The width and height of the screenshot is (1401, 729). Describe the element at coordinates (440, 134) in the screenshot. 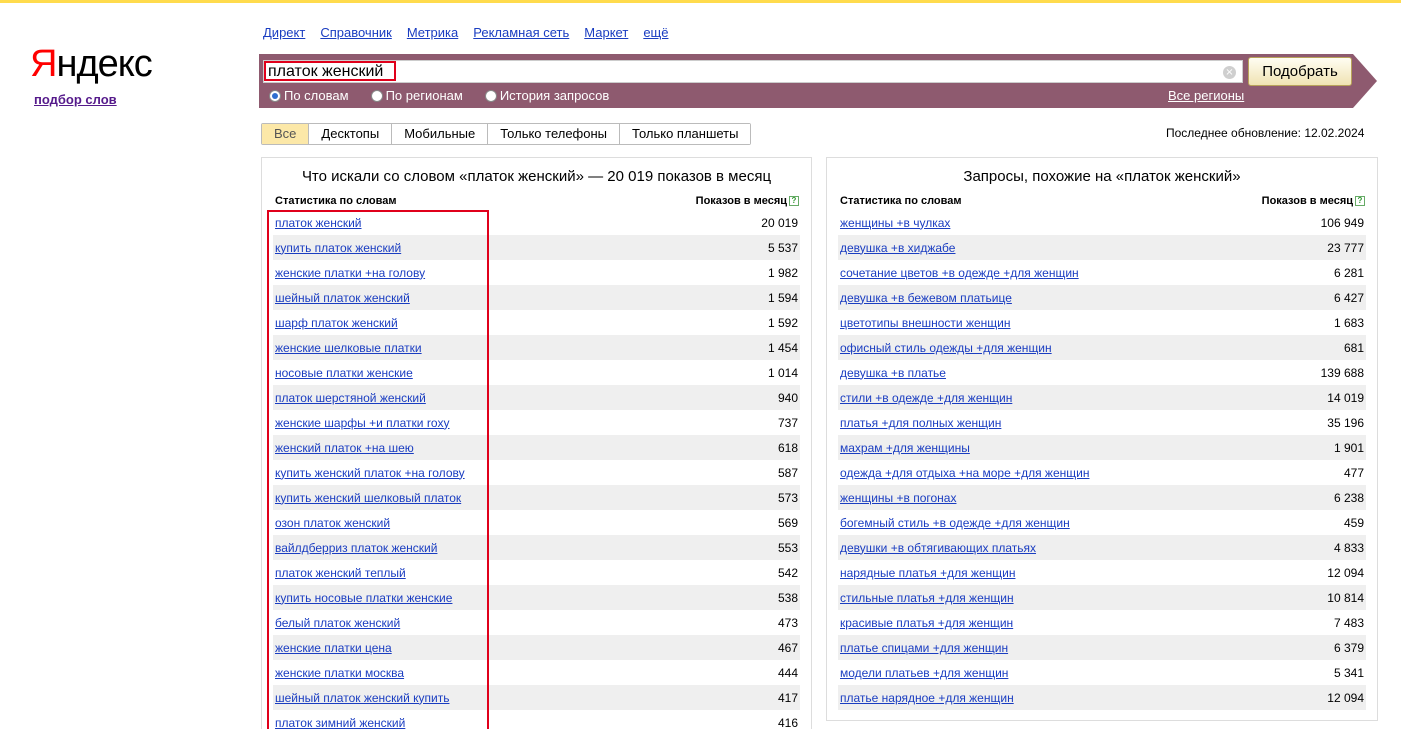

I see `tab-mobile: Мобильные` at that location.